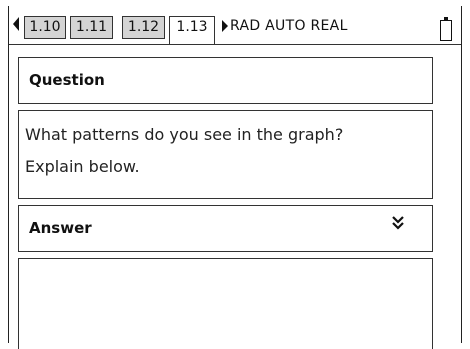  Describe the element at coordinates (67, 80) in the screenshot. I see `question-heading: Question` at that location.